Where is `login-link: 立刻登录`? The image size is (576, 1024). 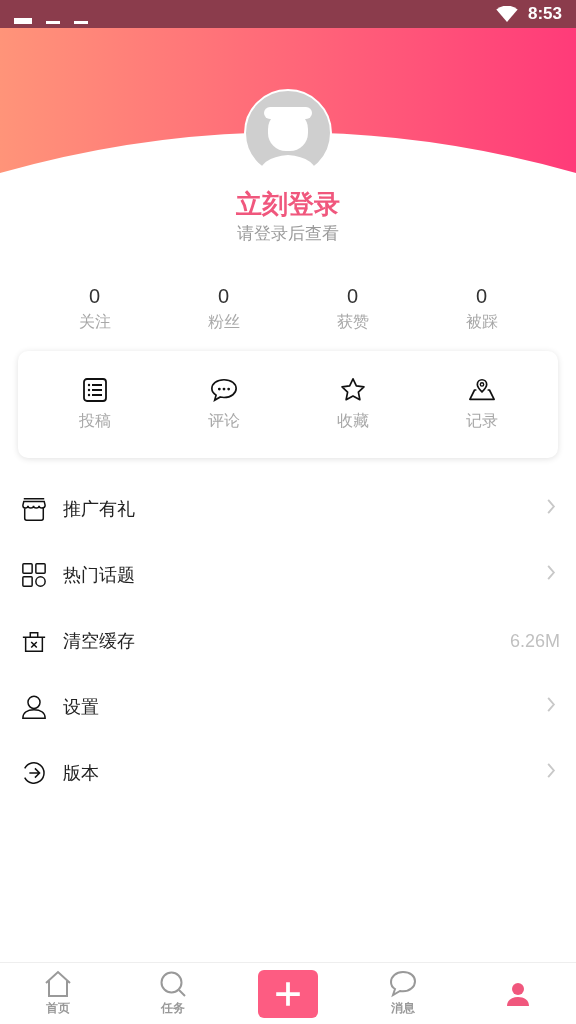
login-link: 立刻登录 is located at coordinates (288, 204).